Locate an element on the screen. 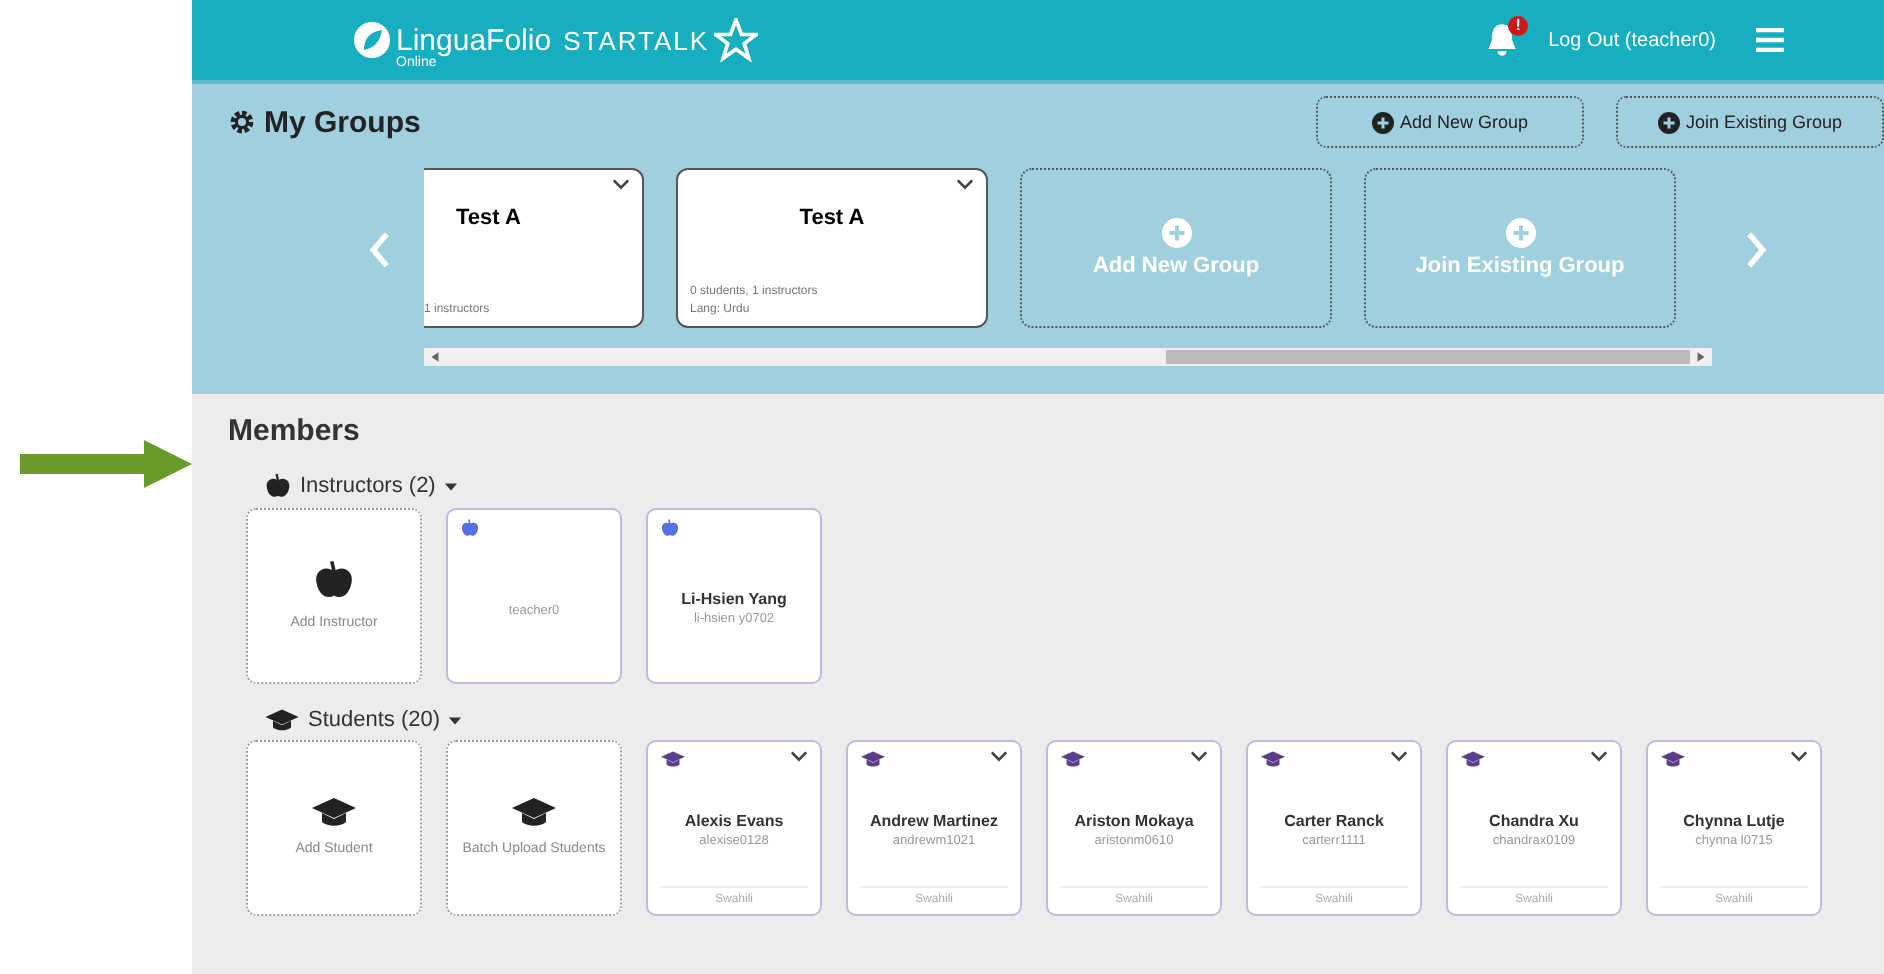  logo-name: LinguaFolio is located at coordinates (474, 40).